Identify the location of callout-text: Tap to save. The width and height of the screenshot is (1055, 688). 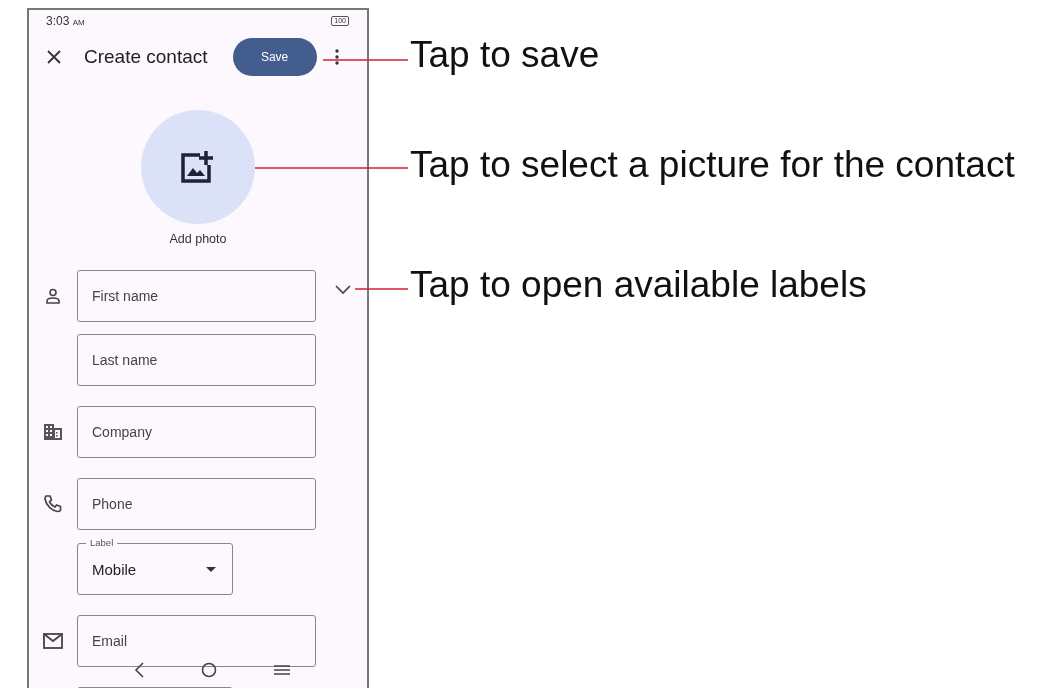
(505, 55).